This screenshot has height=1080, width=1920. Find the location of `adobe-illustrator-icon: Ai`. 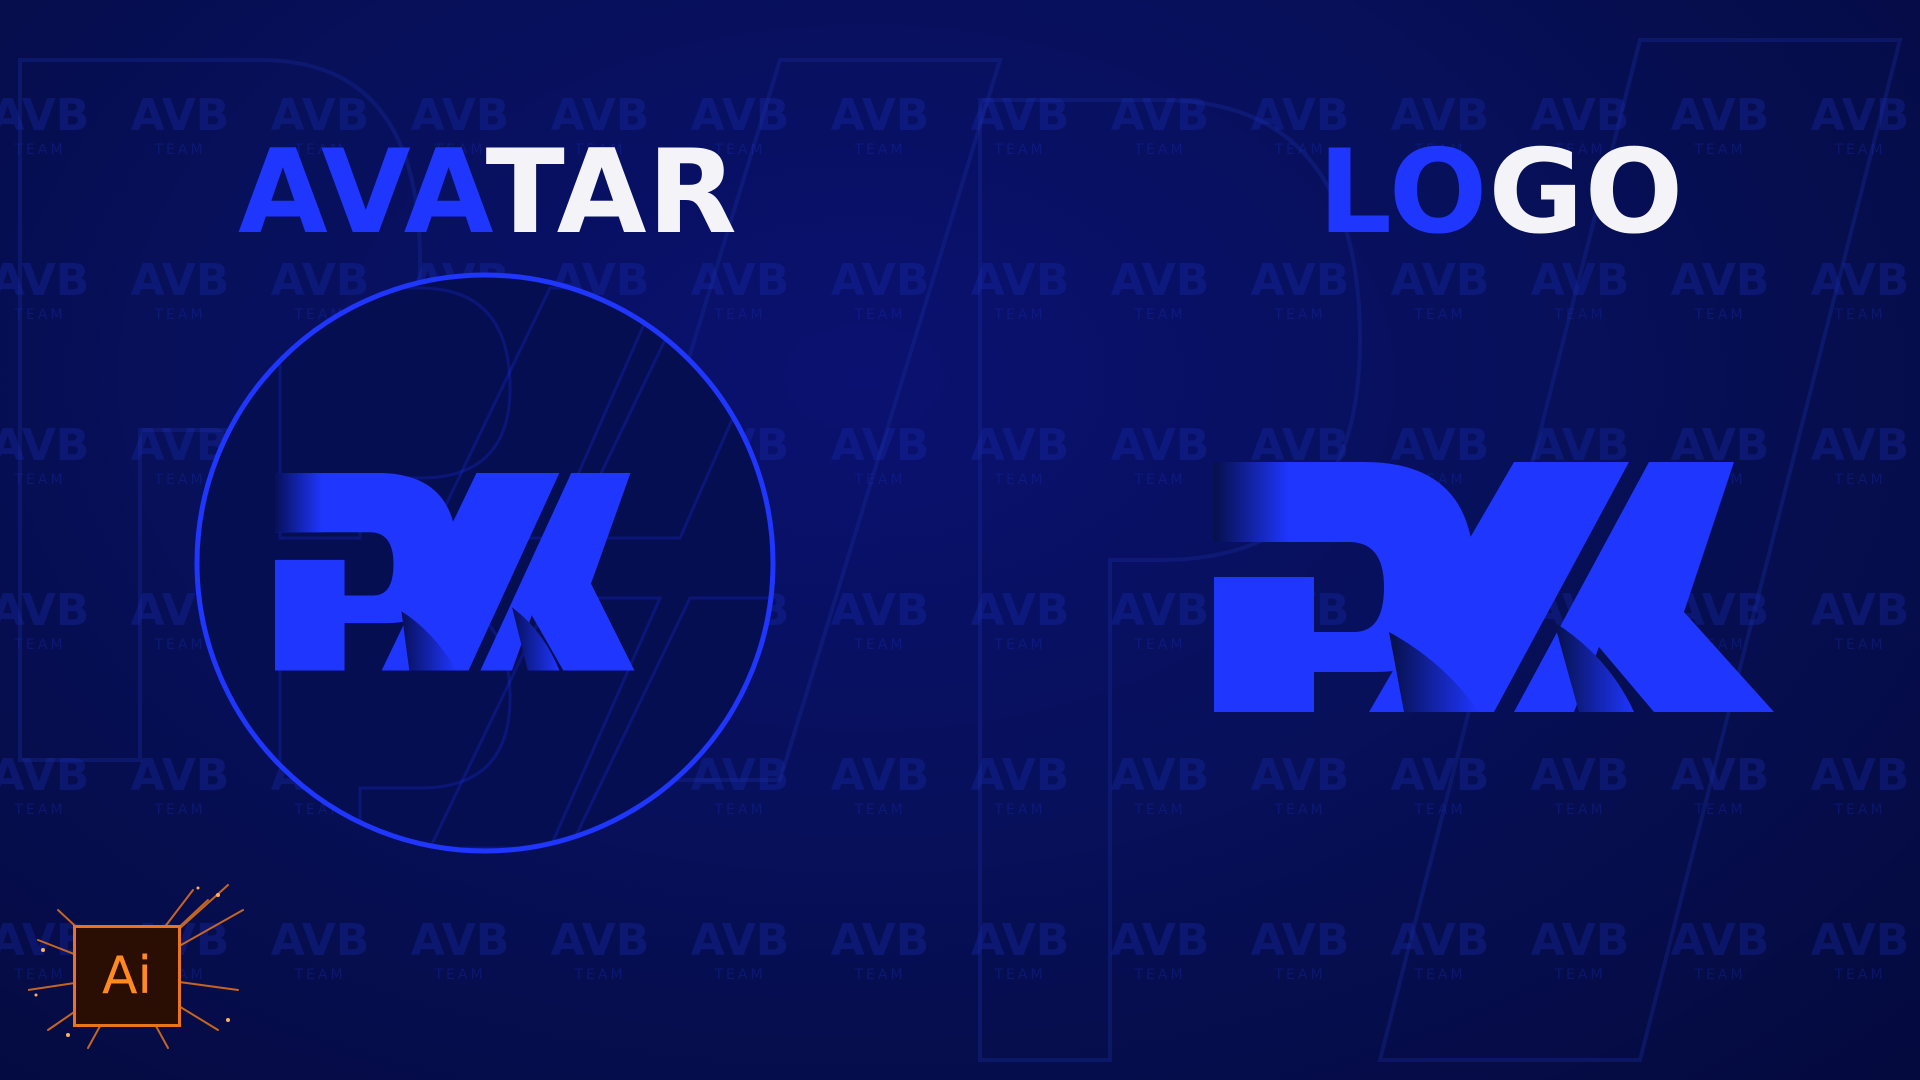

adobe-illustrator-icon: Ai is located at coordinates (127, 976).